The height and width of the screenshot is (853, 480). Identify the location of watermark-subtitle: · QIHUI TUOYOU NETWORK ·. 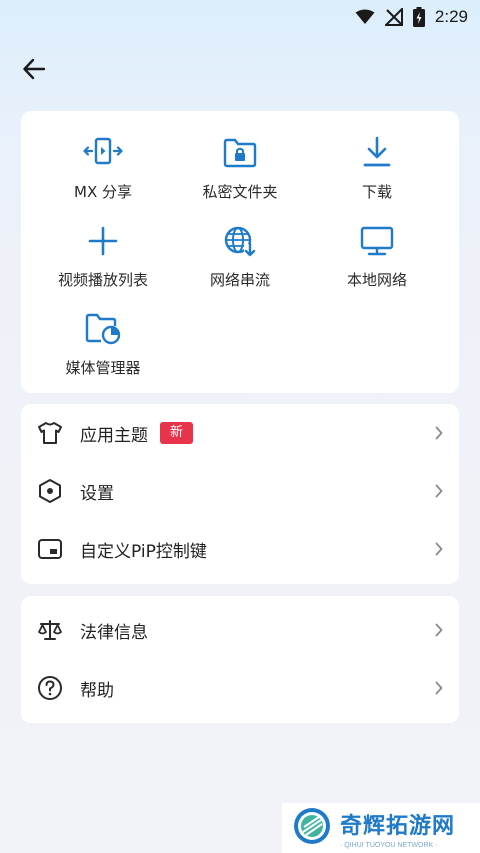
(389, 845).